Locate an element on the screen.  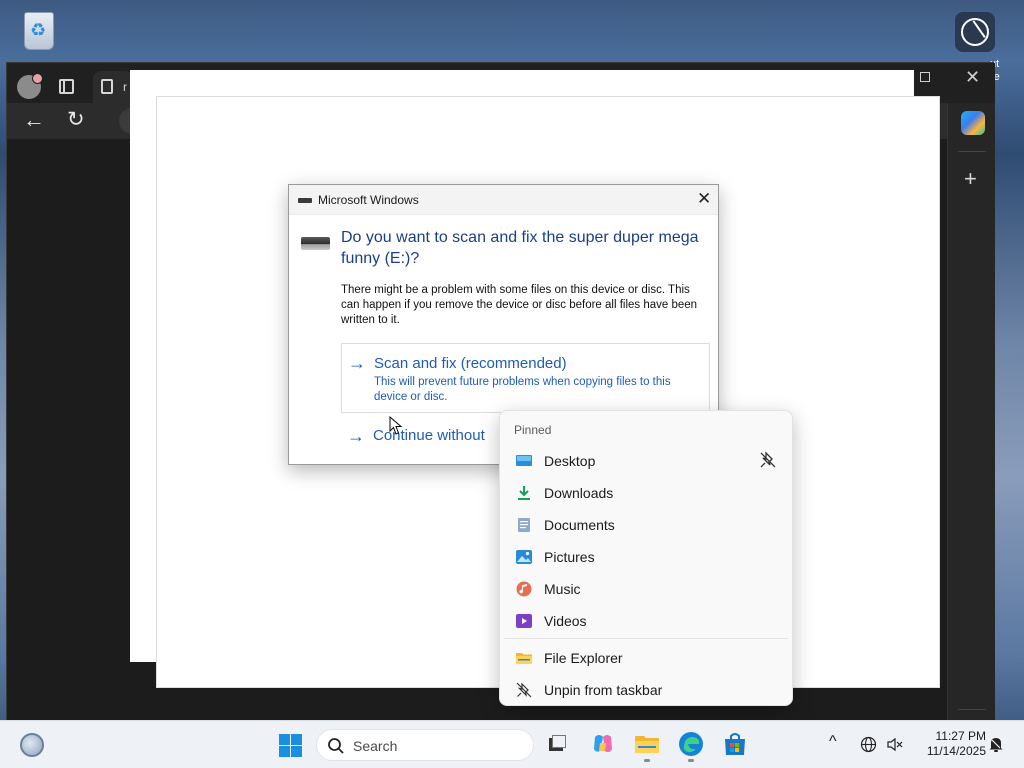
dialog-title: Microsoft Windows is located at coordinates (368, 200).